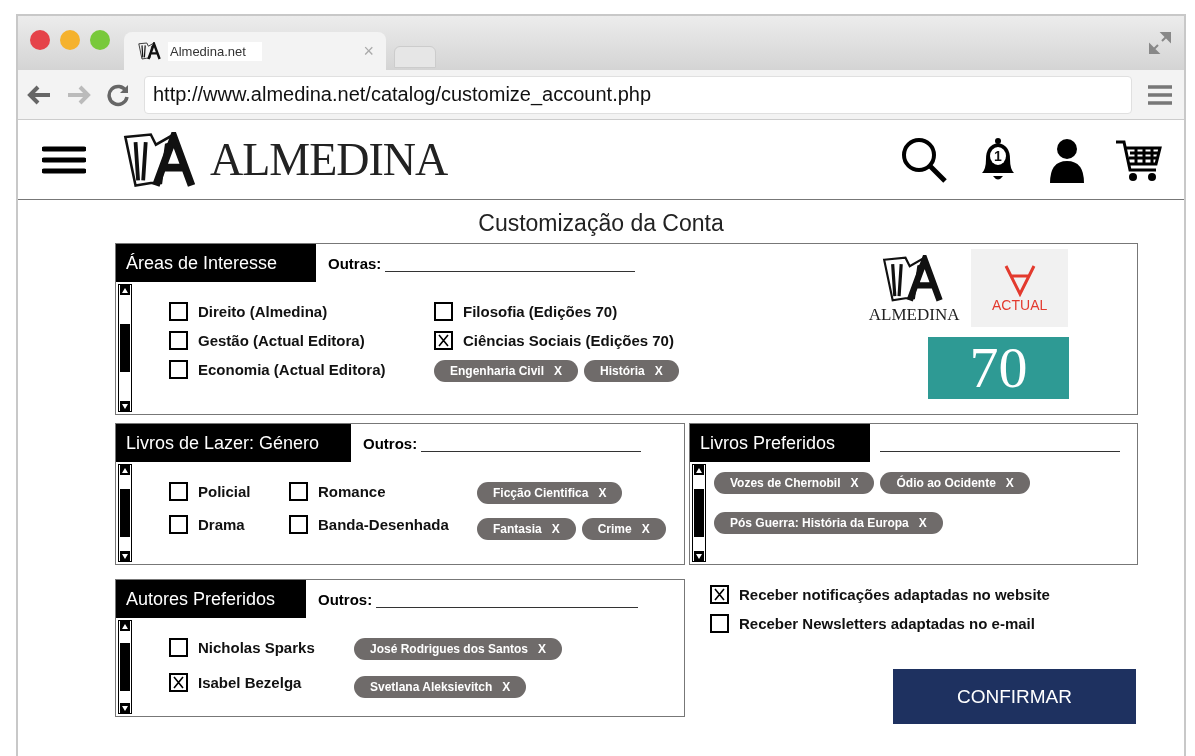 The image size is (1195, 756). Describe the element at coordinates (355, 263) in the screenshot. I see `other-label: Outras:` at that location.